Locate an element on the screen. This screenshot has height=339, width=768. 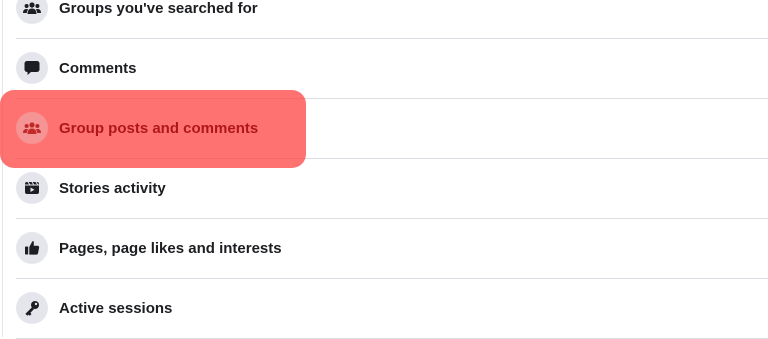
list-item-label: Pages, page likes and interests is located at coordinates (170, 248).